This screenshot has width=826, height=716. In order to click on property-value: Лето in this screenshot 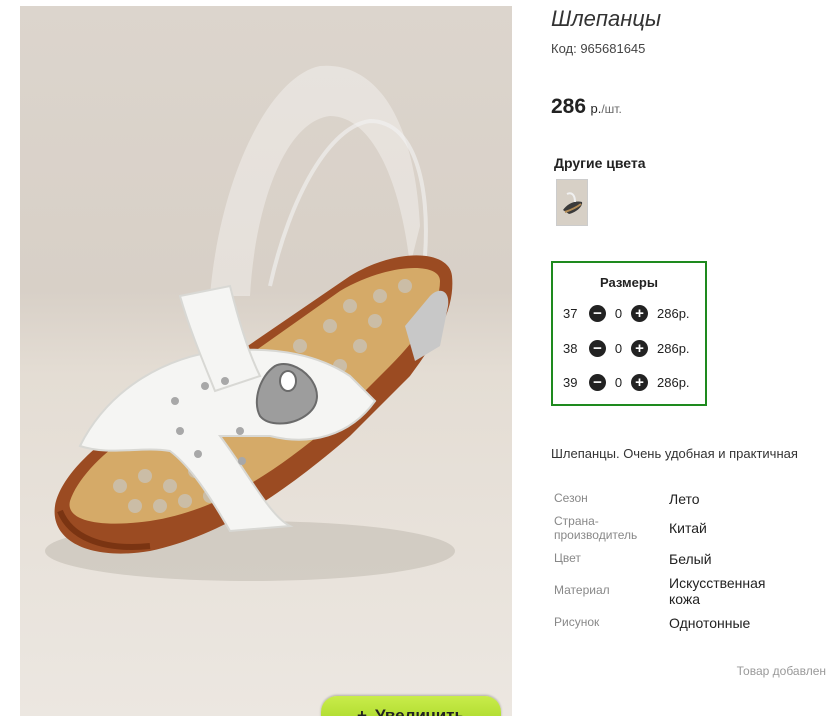, I will do `click(684, 499)`.